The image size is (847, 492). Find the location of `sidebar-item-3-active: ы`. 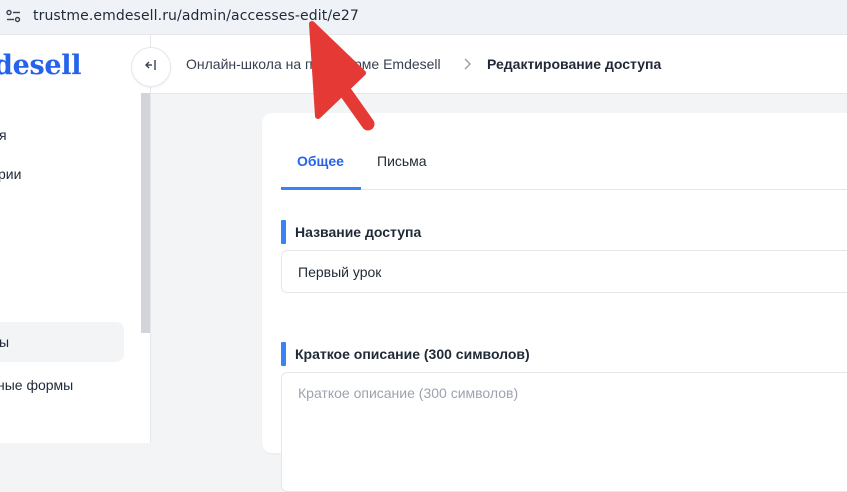

sidebar-item-3-active: ы is located at coordinates (62, 342).